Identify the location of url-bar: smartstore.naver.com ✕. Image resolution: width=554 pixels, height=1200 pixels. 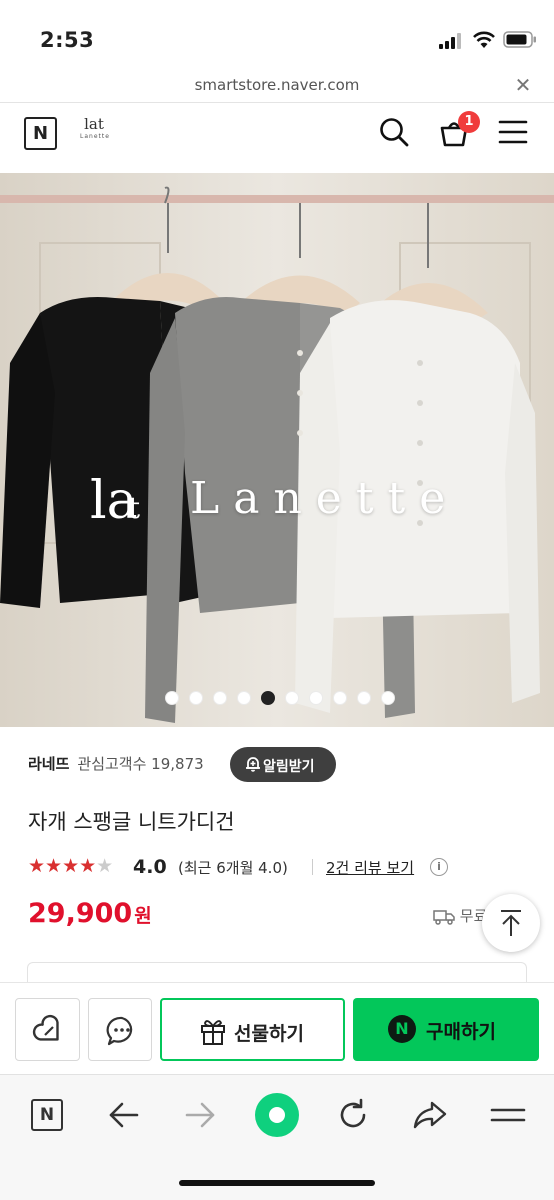
(277, 86).